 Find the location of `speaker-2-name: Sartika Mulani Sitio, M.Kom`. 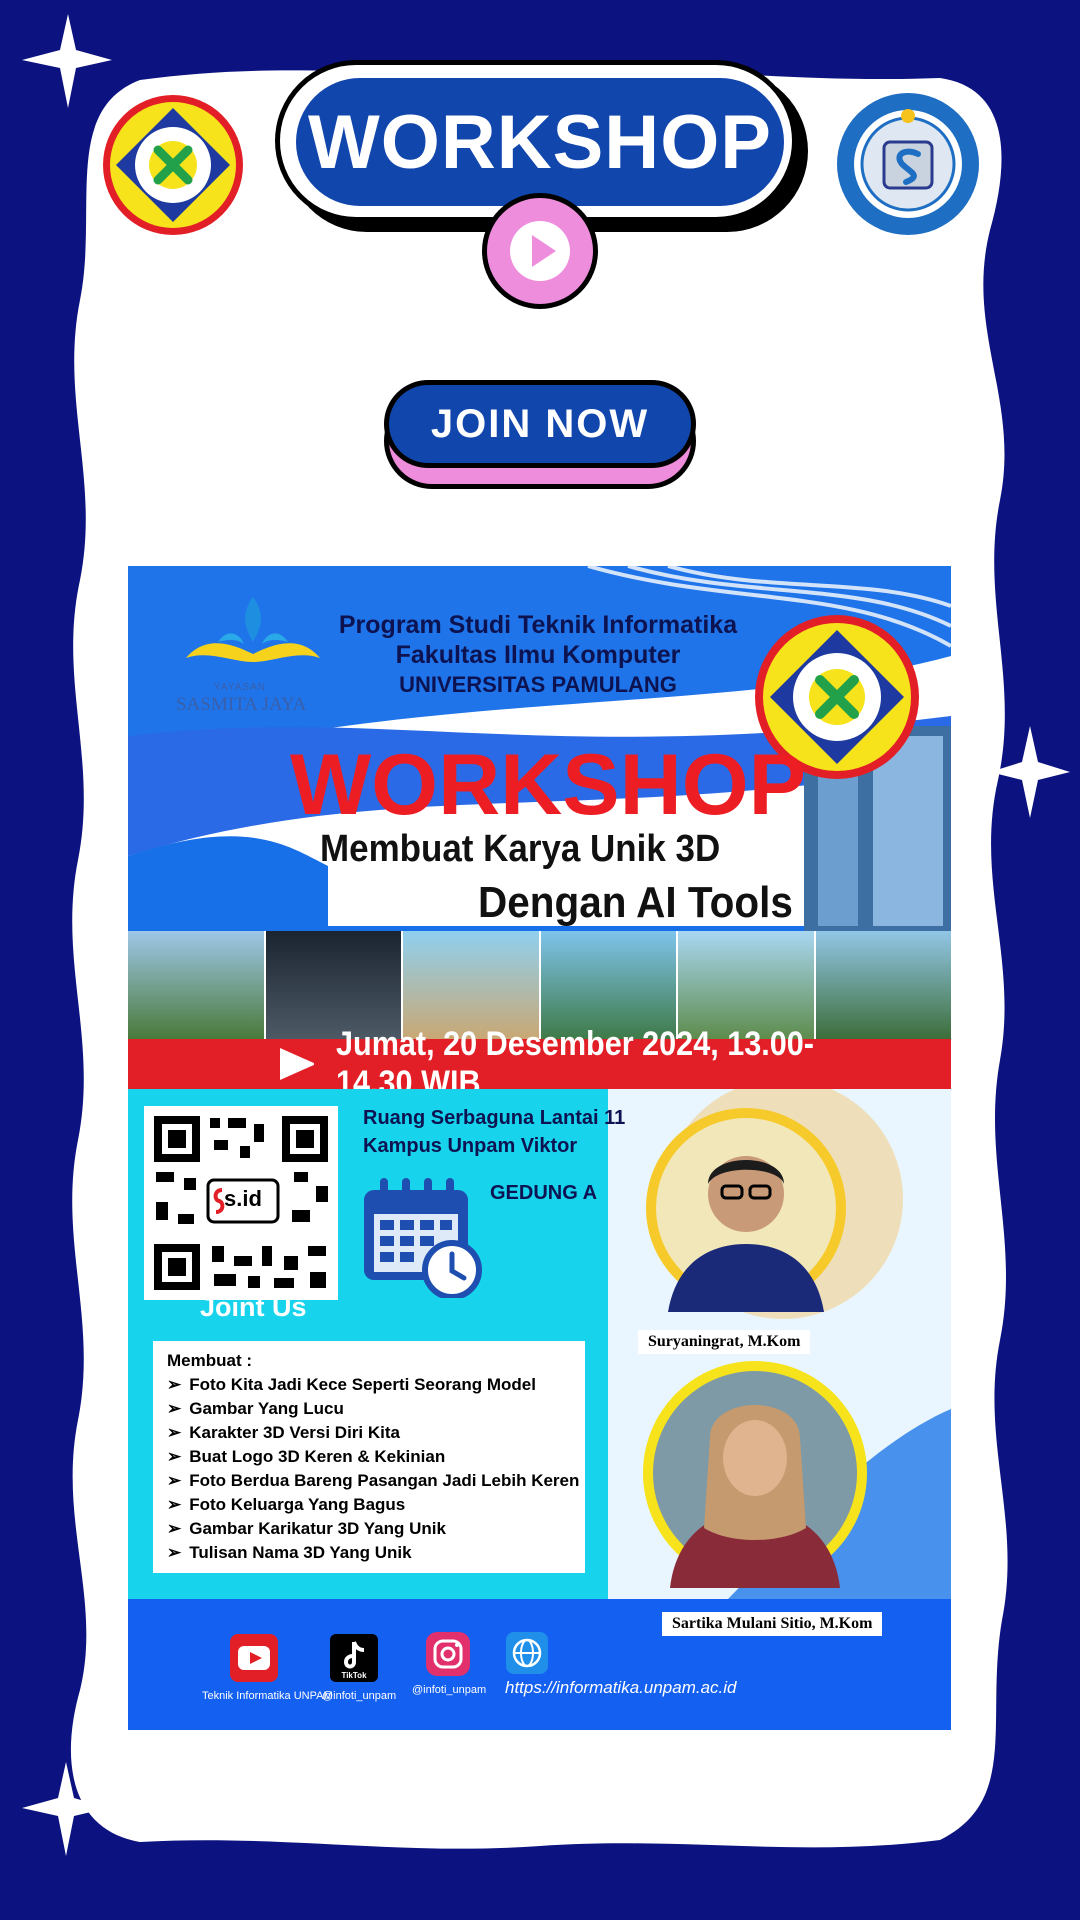

speaker-2-name: Sartika Mulani Sitio, M.Kom is located at coordinates (772, 1624).